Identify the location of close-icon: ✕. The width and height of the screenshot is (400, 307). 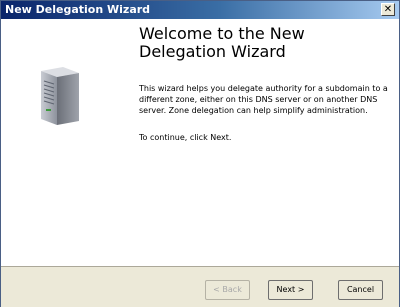
(388, 9).